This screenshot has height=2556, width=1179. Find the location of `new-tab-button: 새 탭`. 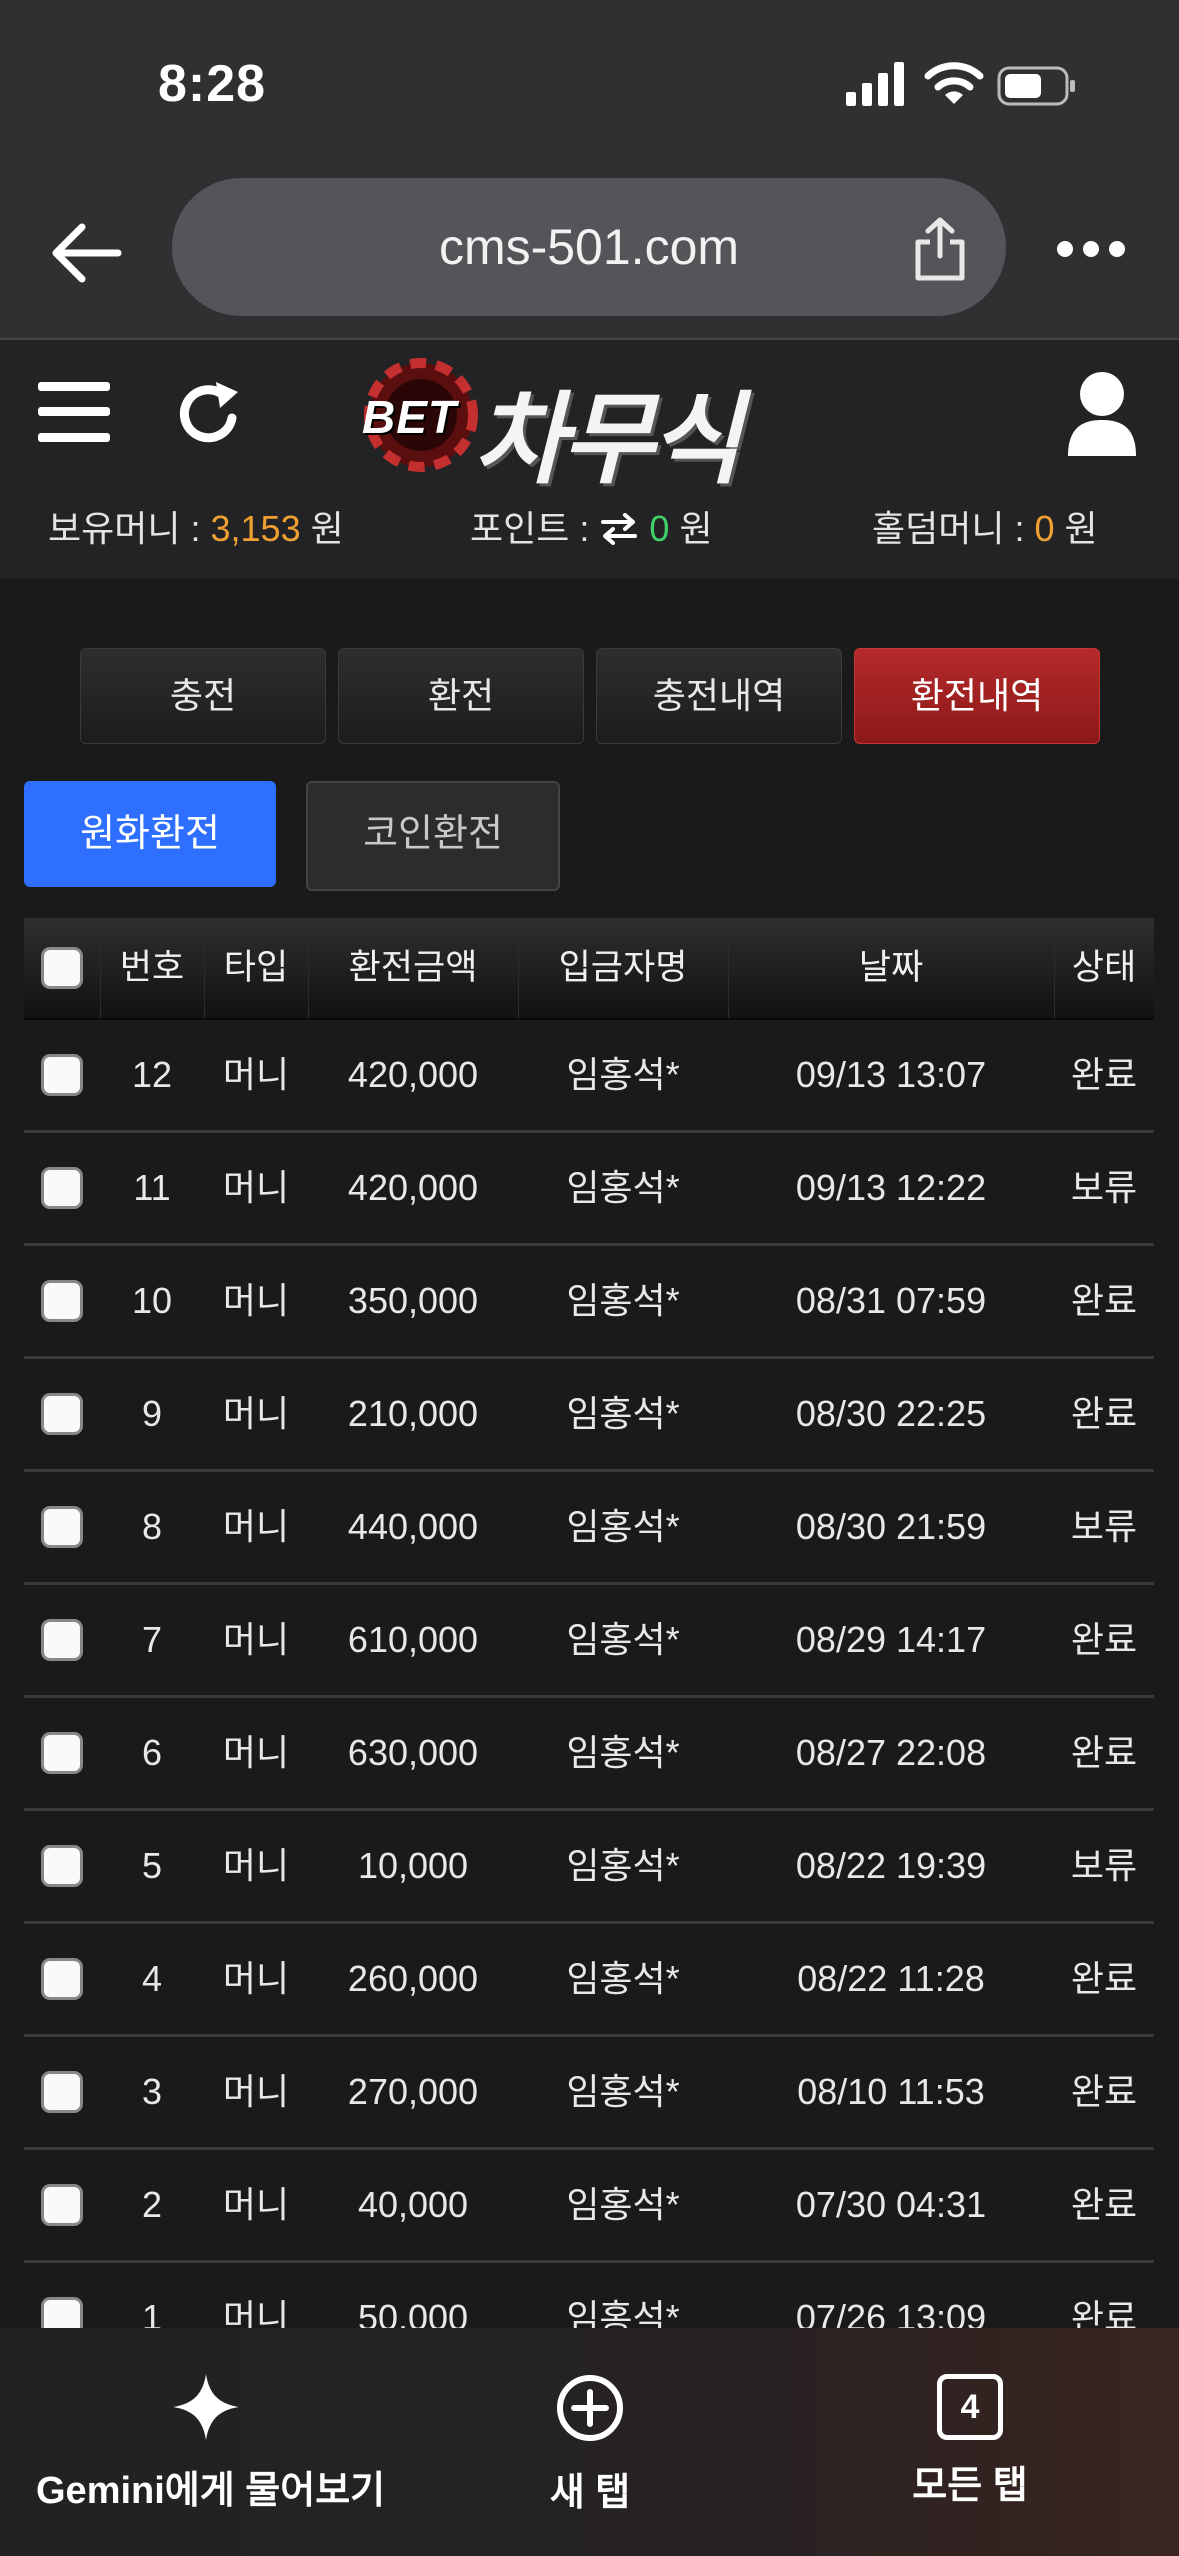

new-tab-button: 새 탭 is located at coordinates (590, 2445).